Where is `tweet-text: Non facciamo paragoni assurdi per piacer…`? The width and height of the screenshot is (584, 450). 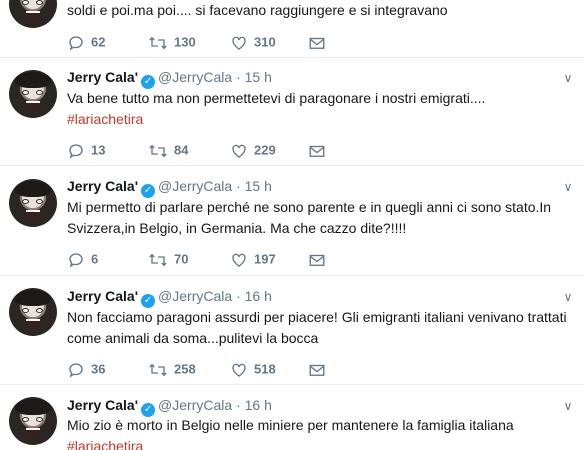
tweet-text: Non facciamo paragoni assurdi per piacer… is located at coordinates (317, 327).